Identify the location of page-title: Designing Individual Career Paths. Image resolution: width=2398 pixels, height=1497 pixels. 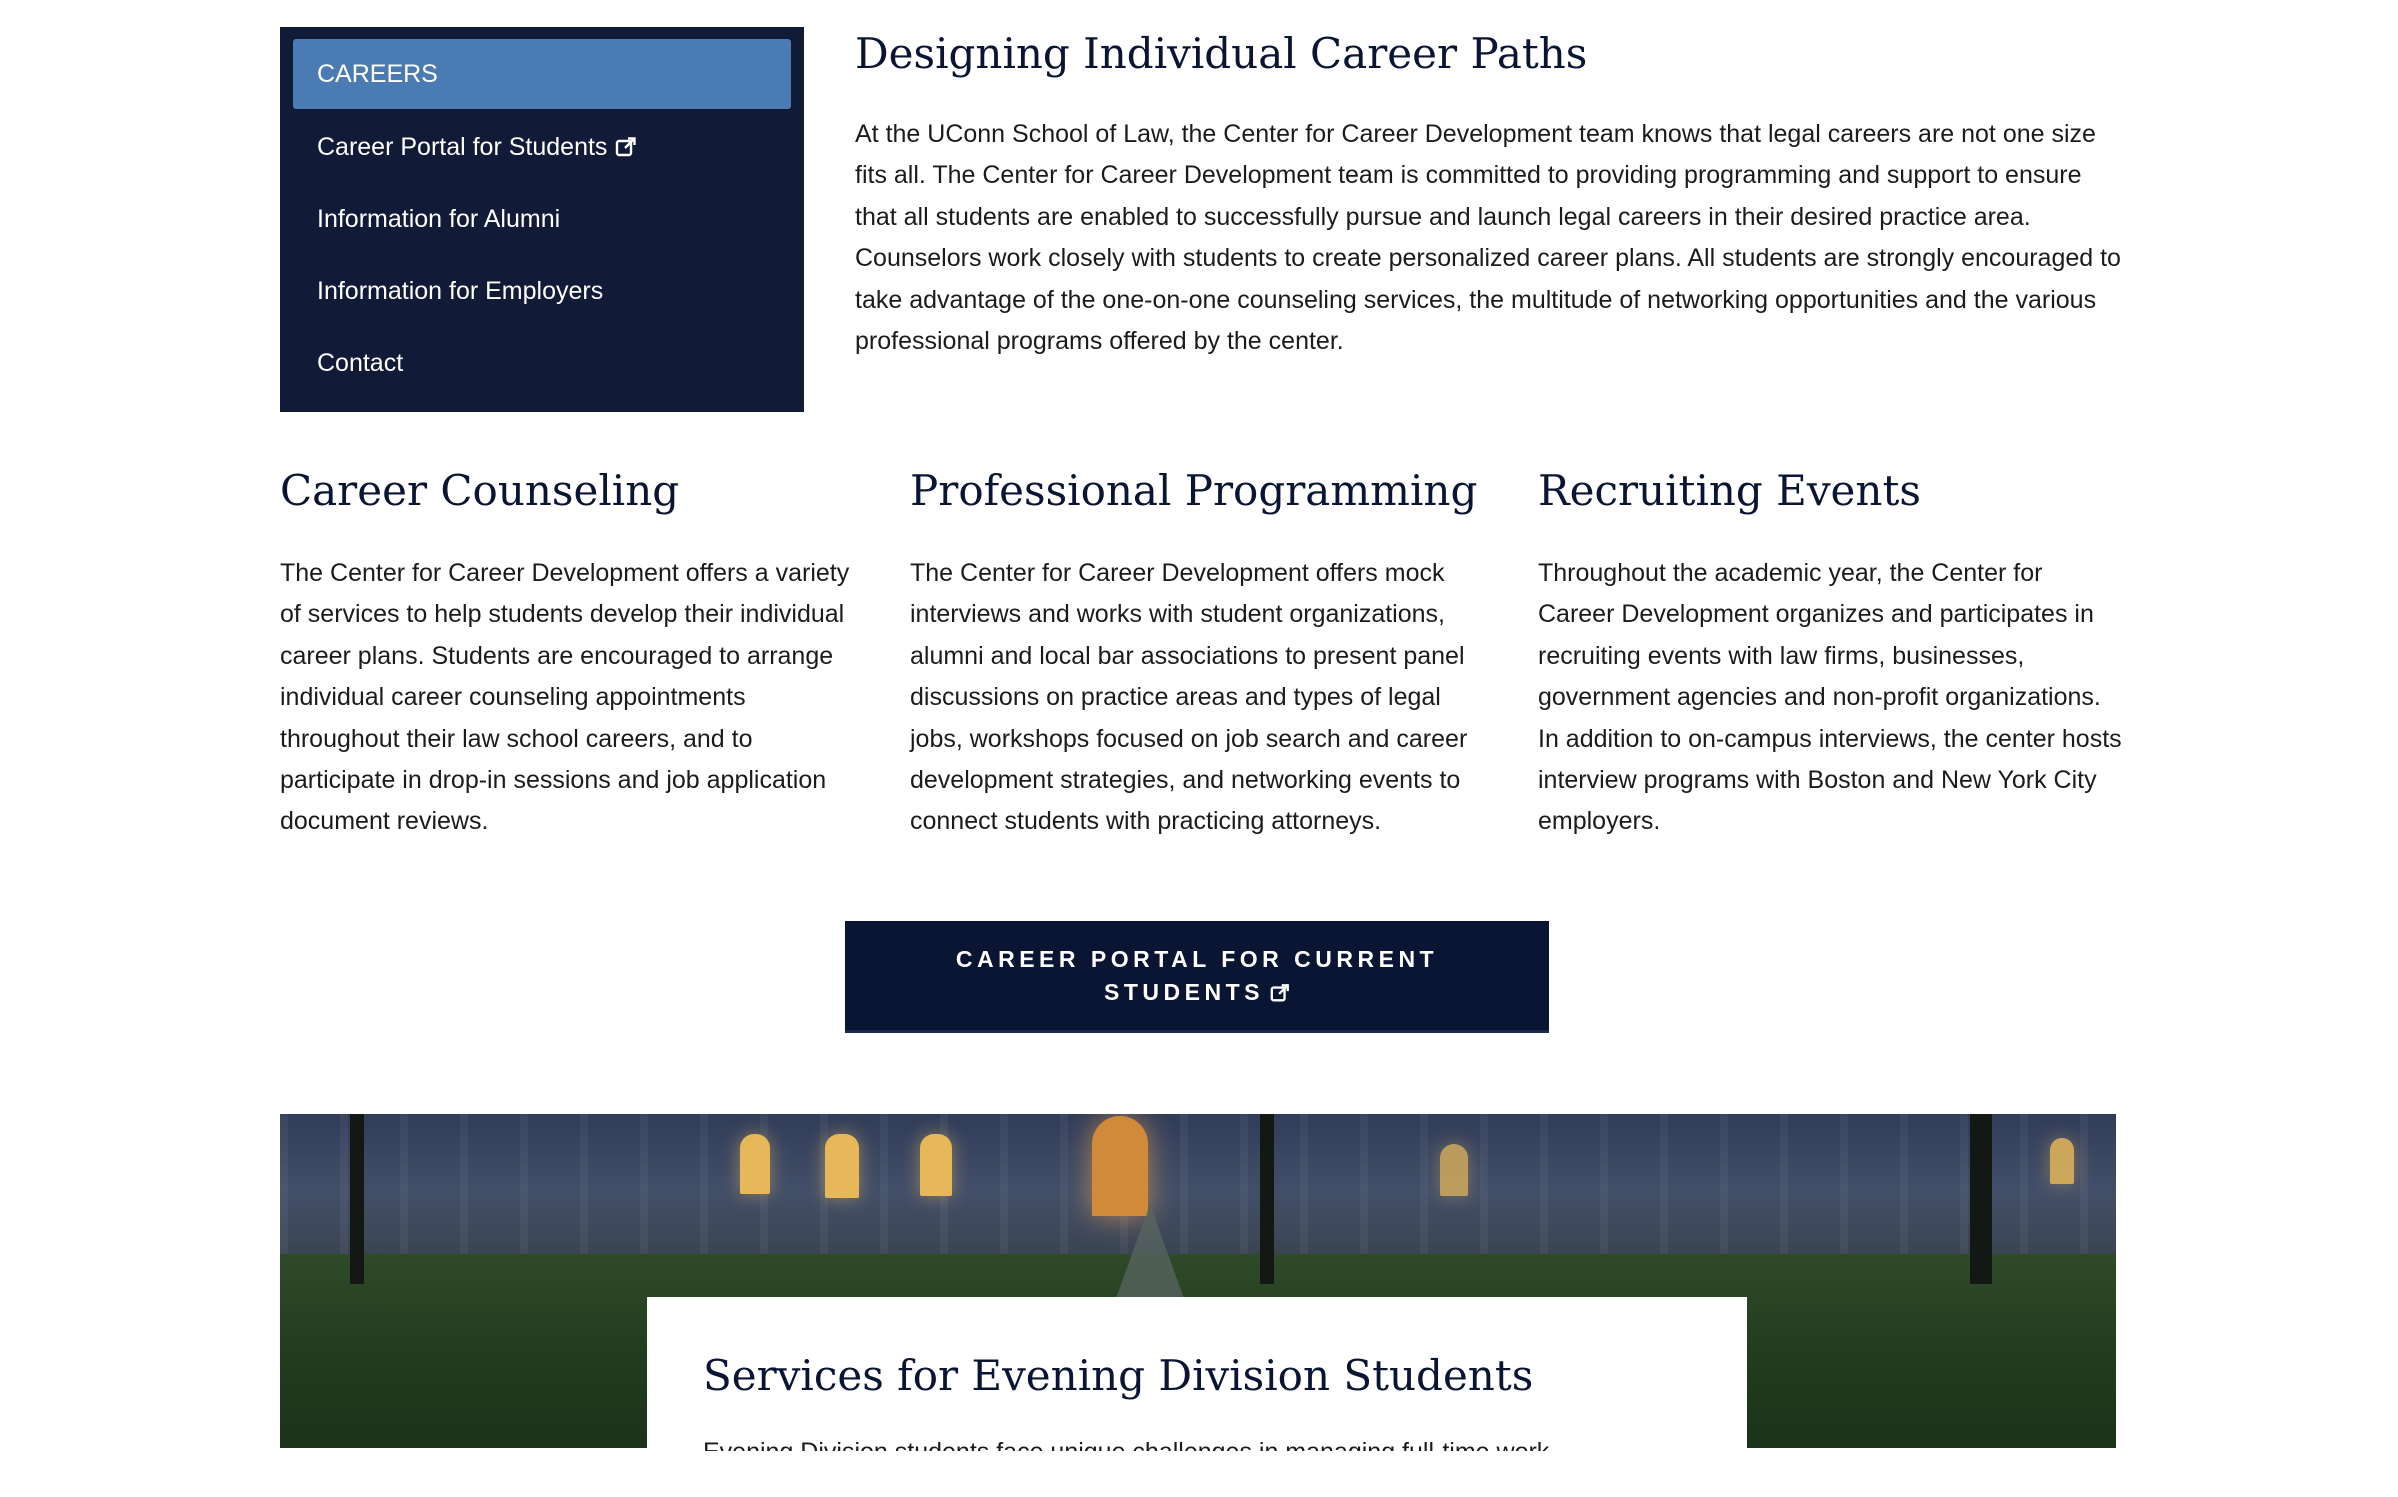
(1221, 53).